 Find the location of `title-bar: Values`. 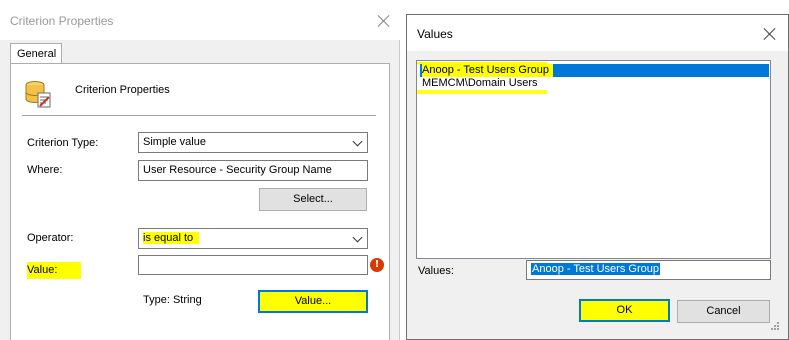

title-bar: Values is located at coordinates (597, 33).